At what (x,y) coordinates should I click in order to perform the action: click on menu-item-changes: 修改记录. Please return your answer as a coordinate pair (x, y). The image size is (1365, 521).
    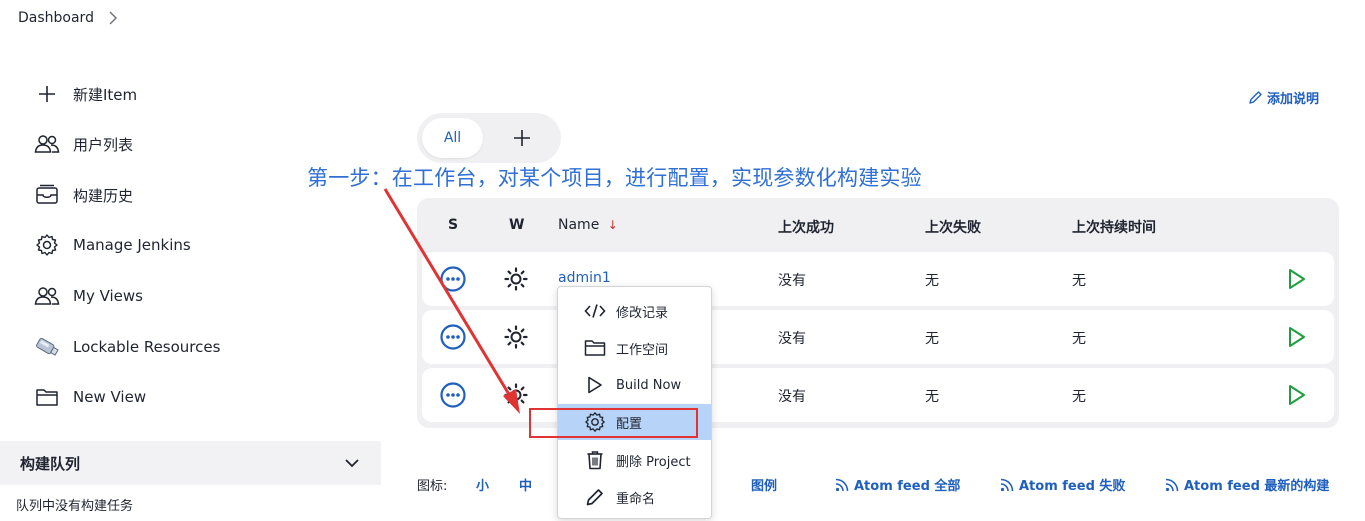
    Looking at the image, I should click on (634, 311).